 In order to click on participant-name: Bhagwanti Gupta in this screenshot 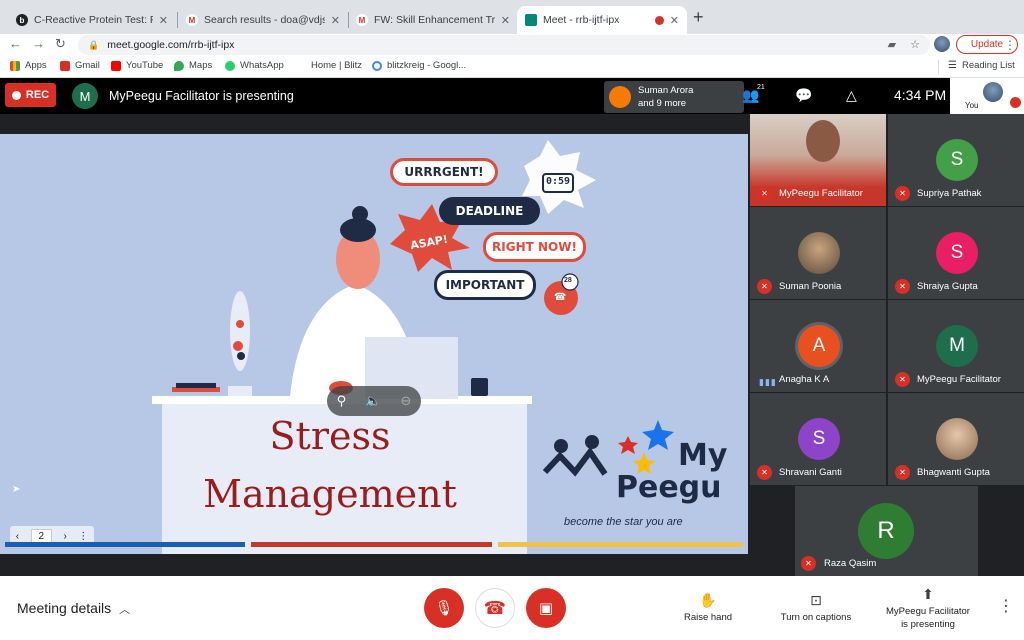, I will do `click(953, 472)`.